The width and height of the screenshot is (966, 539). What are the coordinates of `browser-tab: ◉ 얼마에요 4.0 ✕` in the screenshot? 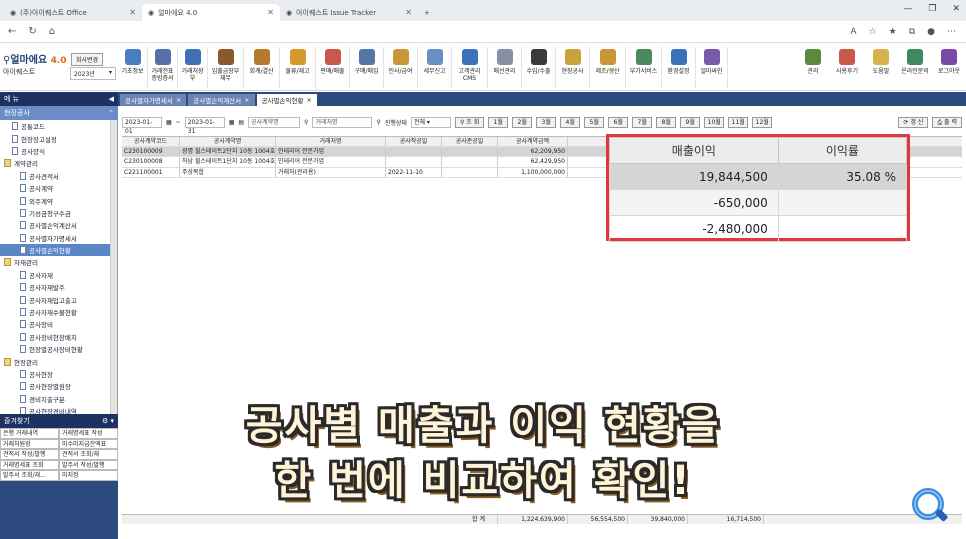 It's located at (211, 12).